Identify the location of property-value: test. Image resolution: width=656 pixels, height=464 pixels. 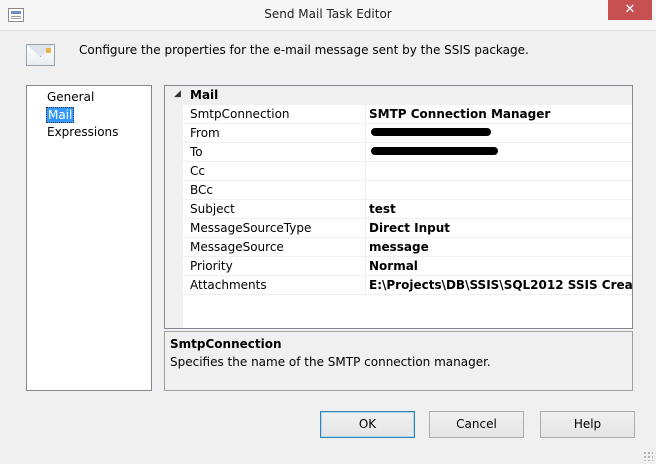
(499, 209).